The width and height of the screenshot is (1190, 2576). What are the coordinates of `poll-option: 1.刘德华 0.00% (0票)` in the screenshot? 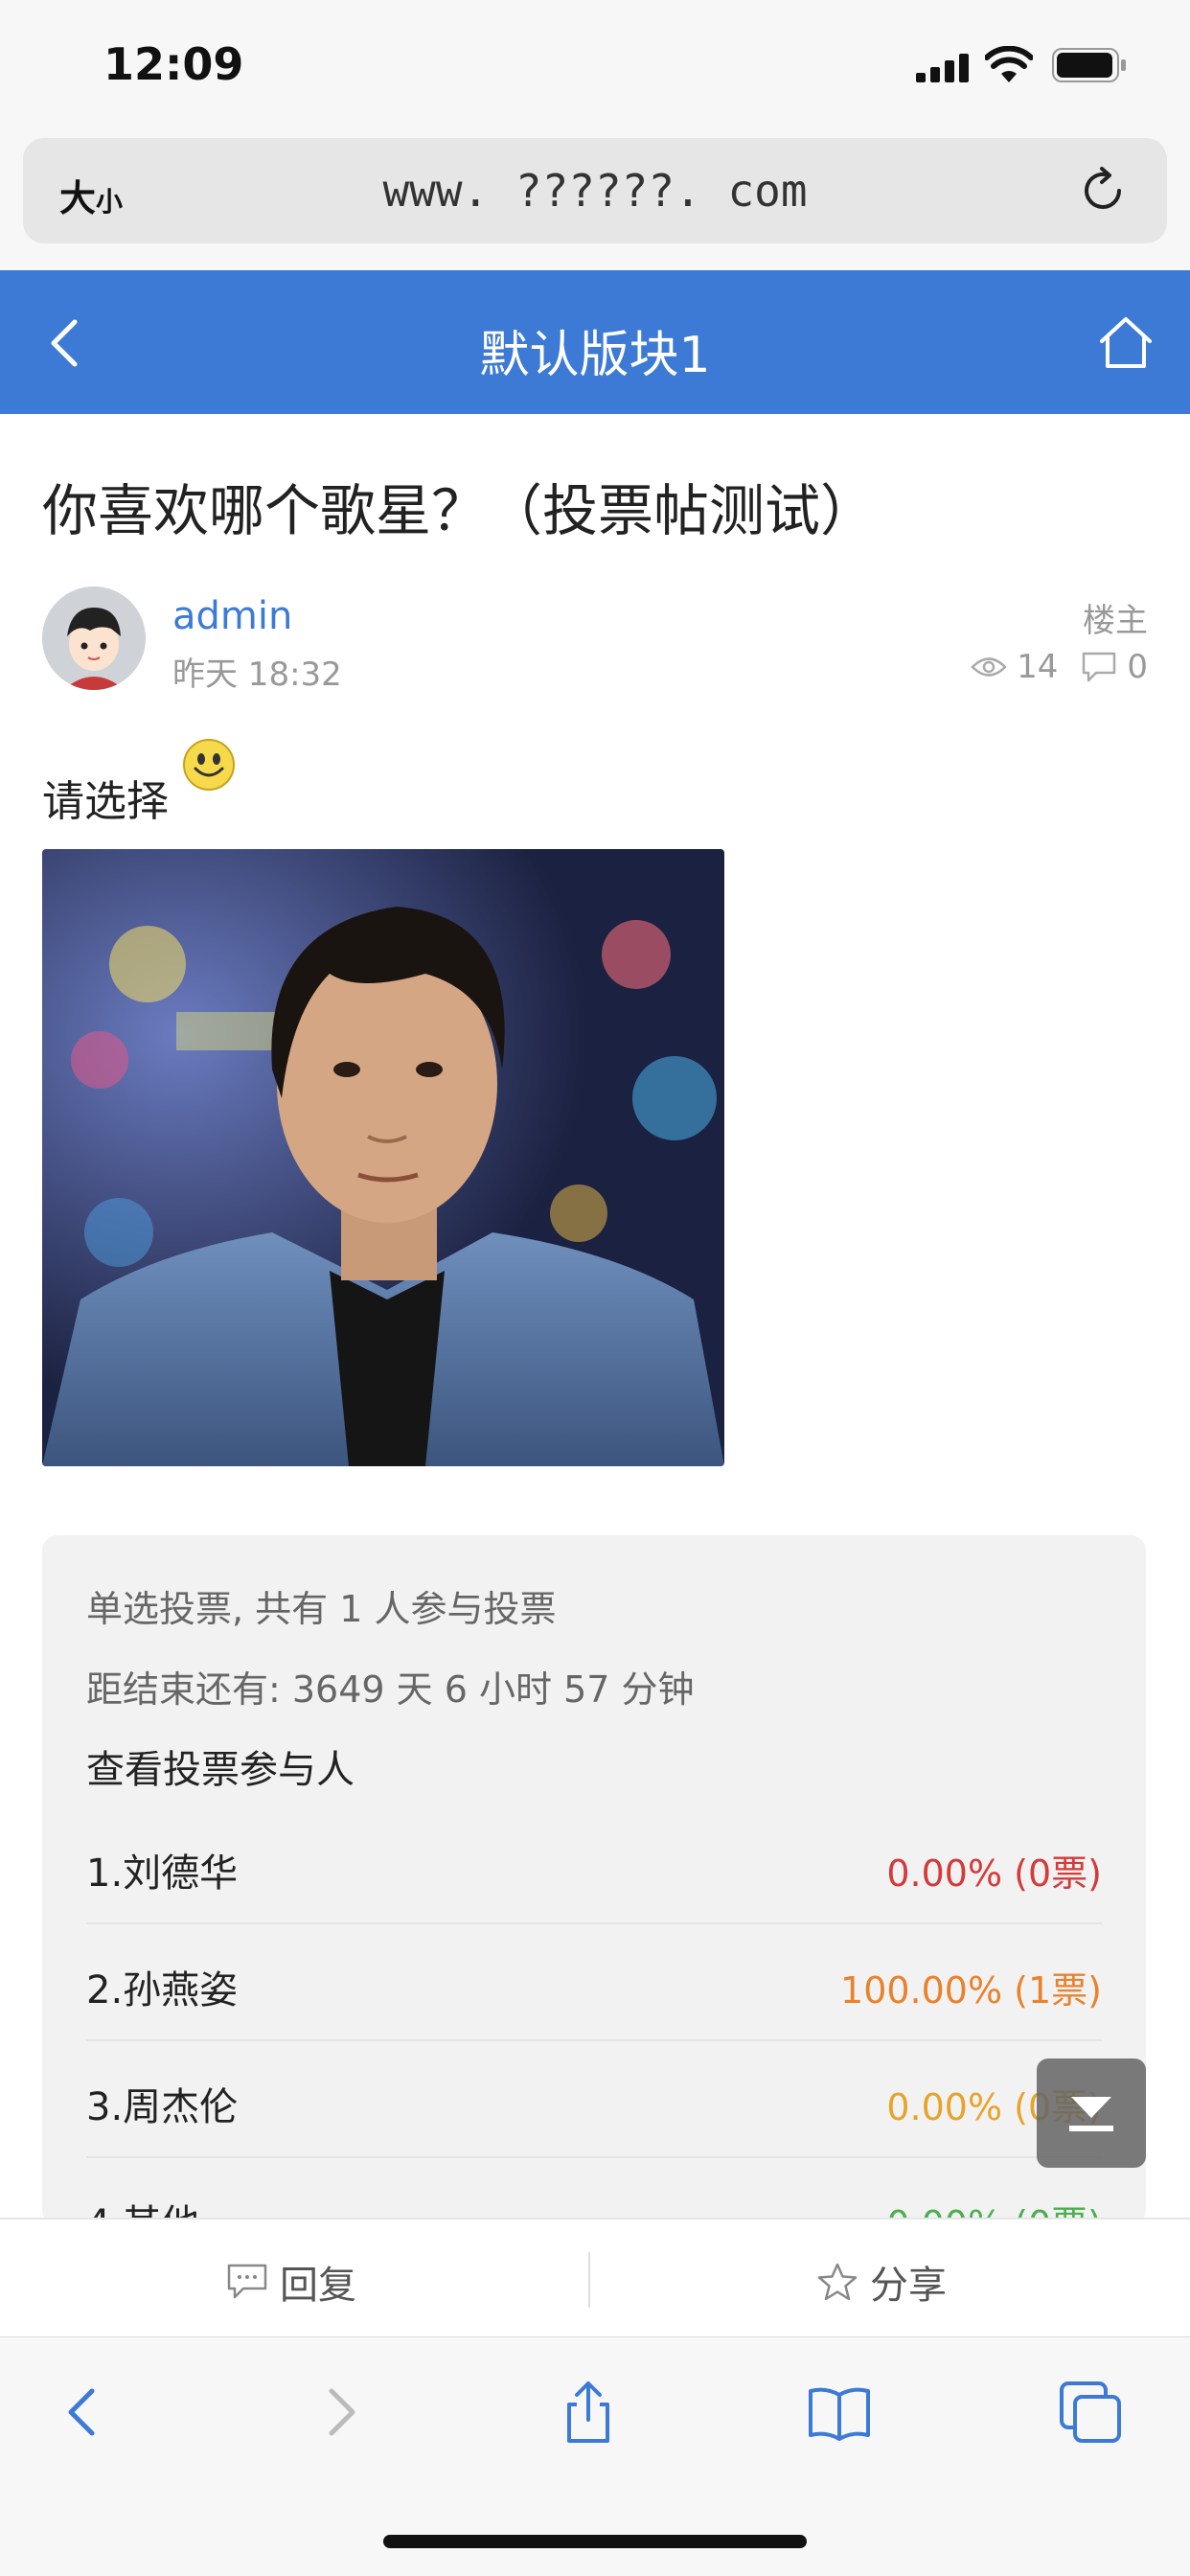 It's located at (594, 1865).